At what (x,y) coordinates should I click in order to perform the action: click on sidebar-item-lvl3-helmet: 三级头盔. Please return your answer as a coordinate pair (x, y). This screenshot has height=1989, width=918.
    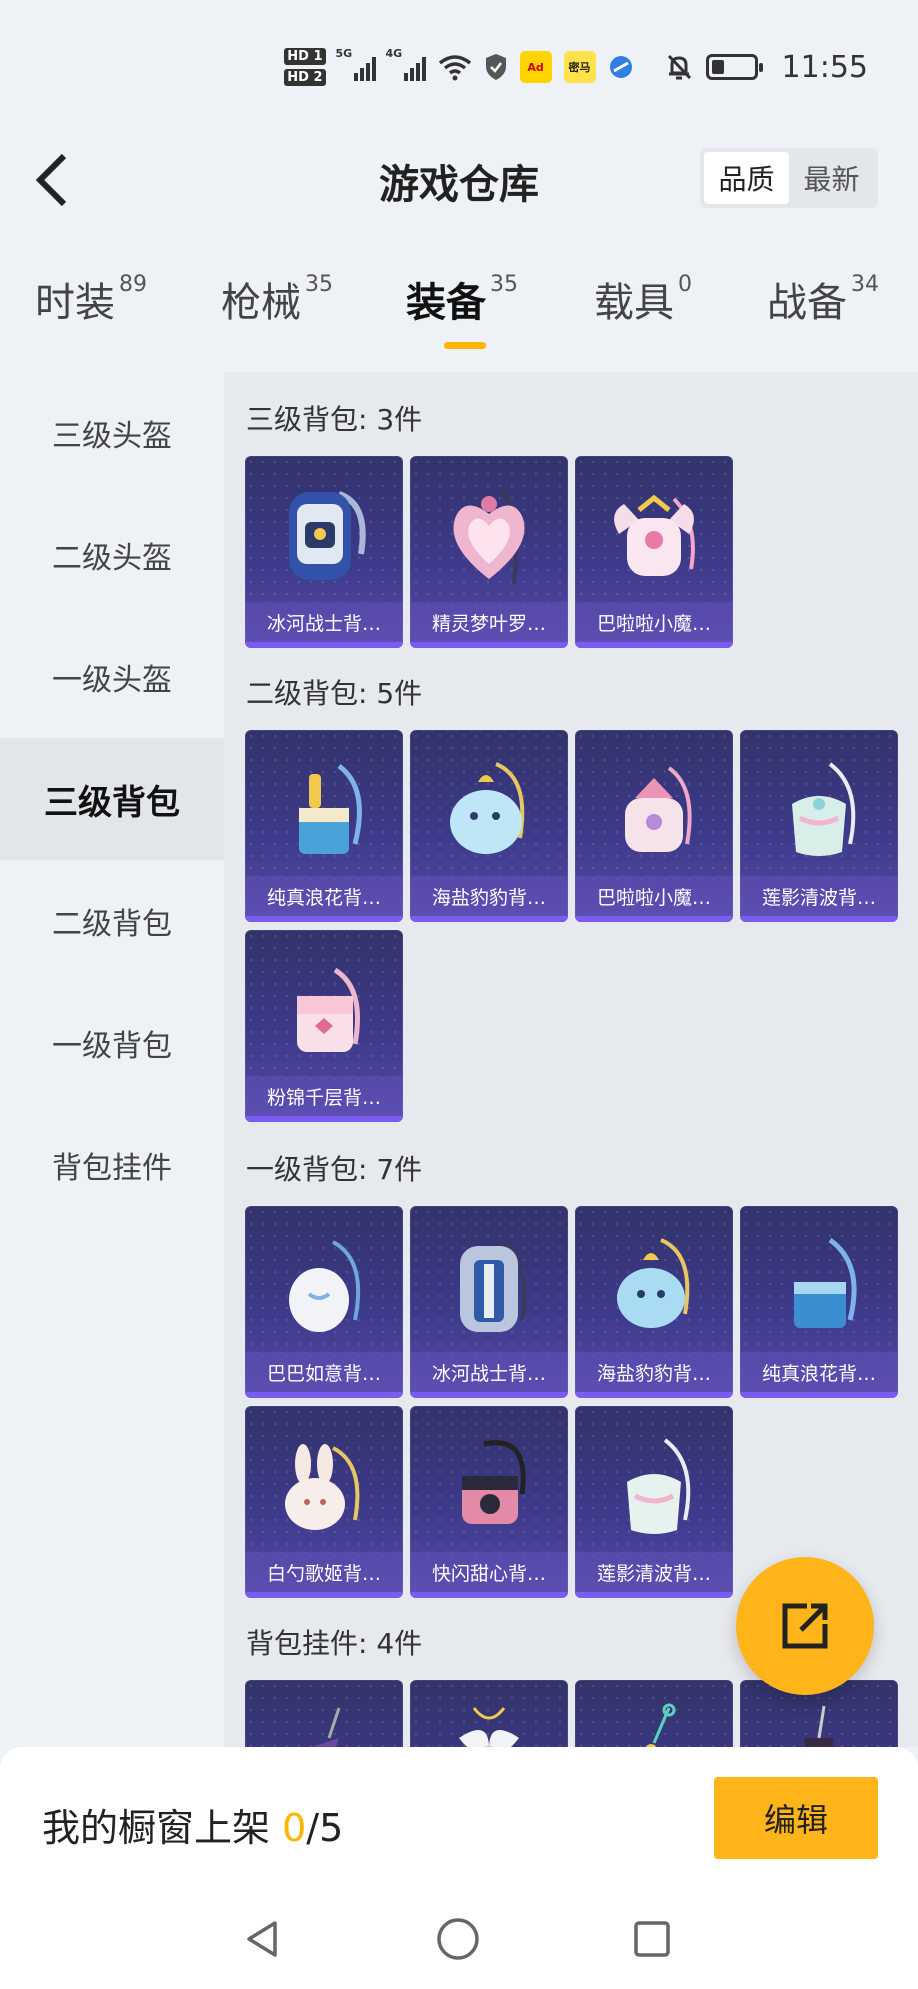
    Looking at the image, I should click on (112, 433).